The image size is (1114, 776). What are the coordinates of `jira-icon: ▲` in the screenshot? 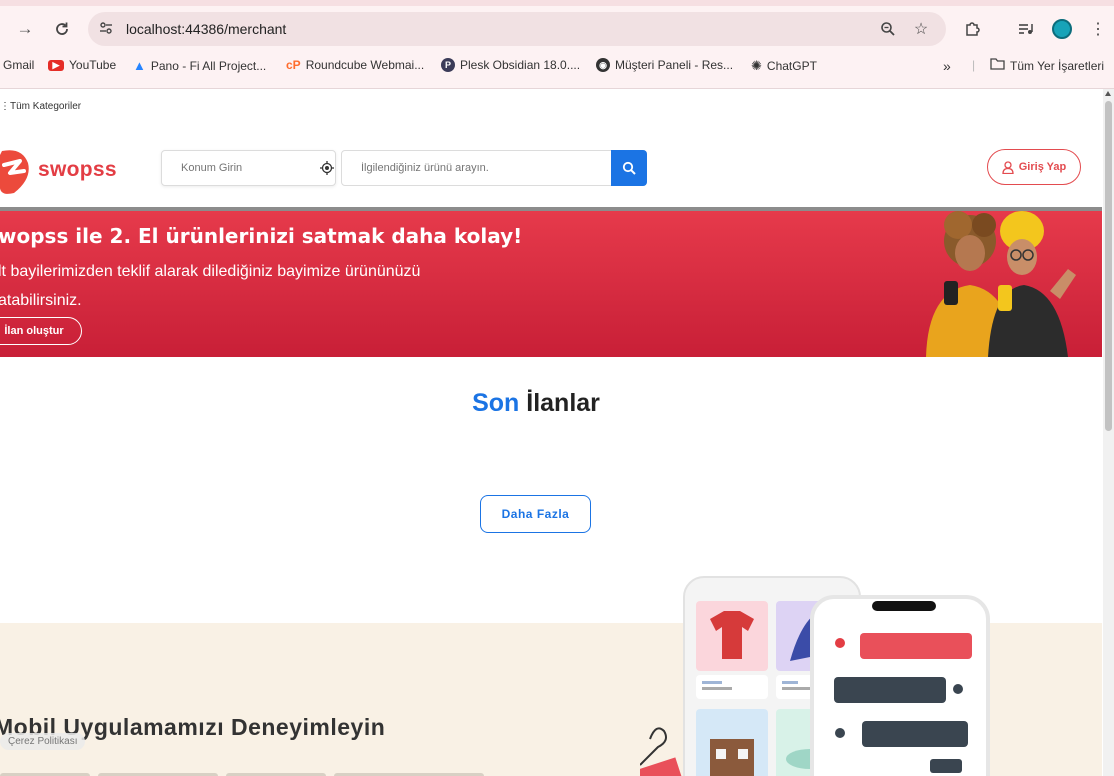 It's located at (139, 65).